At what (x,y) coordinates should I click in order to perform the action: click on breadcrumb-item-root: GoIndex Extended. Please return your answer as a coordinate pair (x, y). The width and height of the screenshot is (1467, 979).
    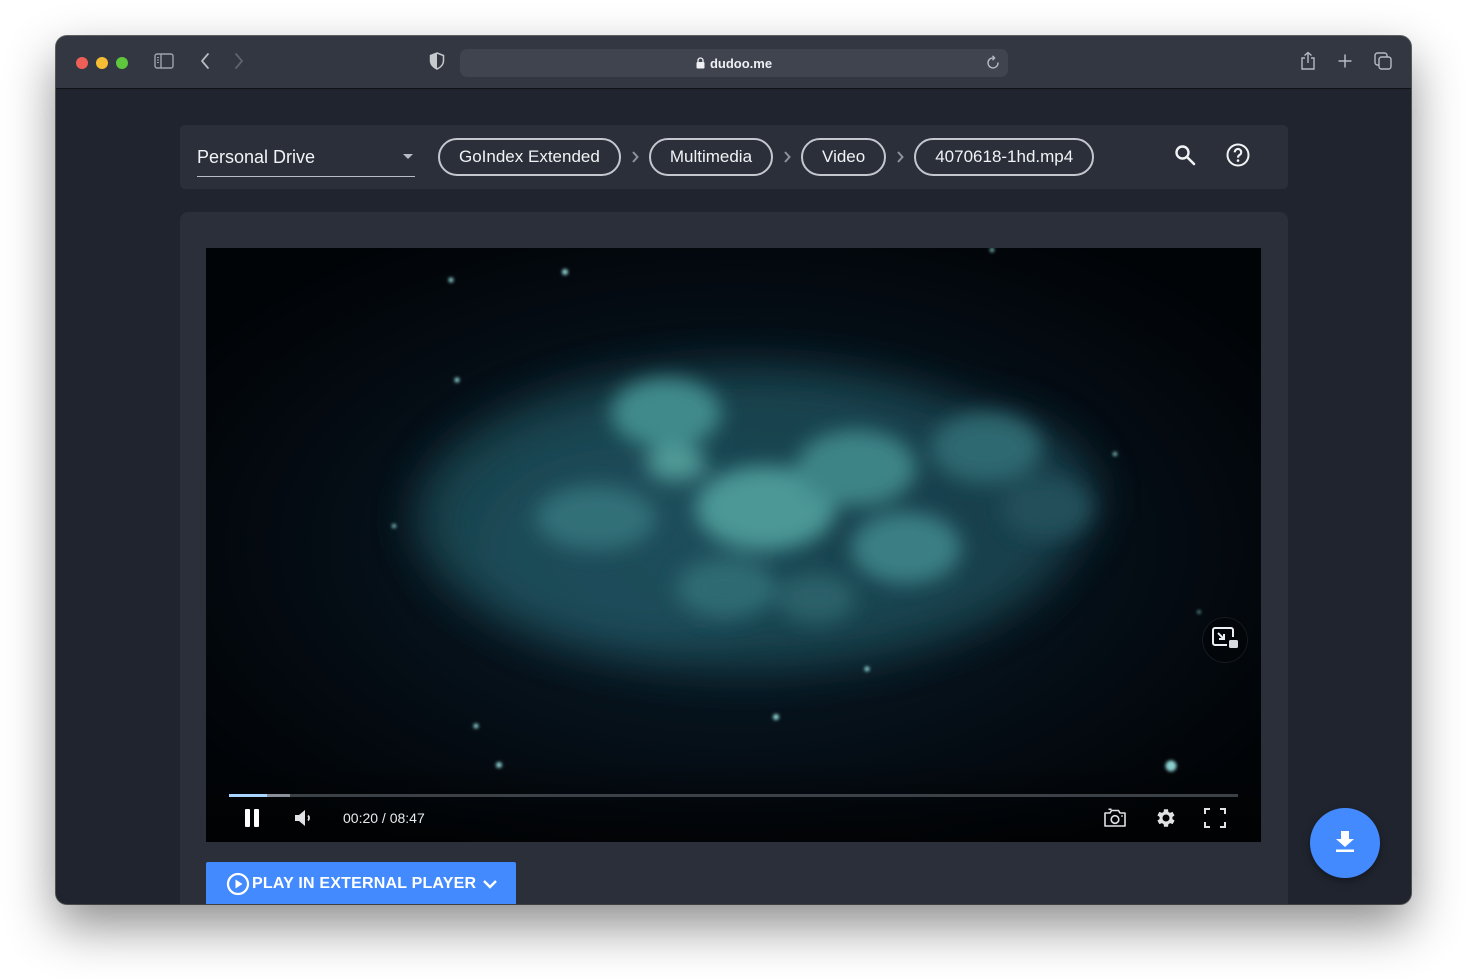
    Looking at the image, I should click on (529, 157).